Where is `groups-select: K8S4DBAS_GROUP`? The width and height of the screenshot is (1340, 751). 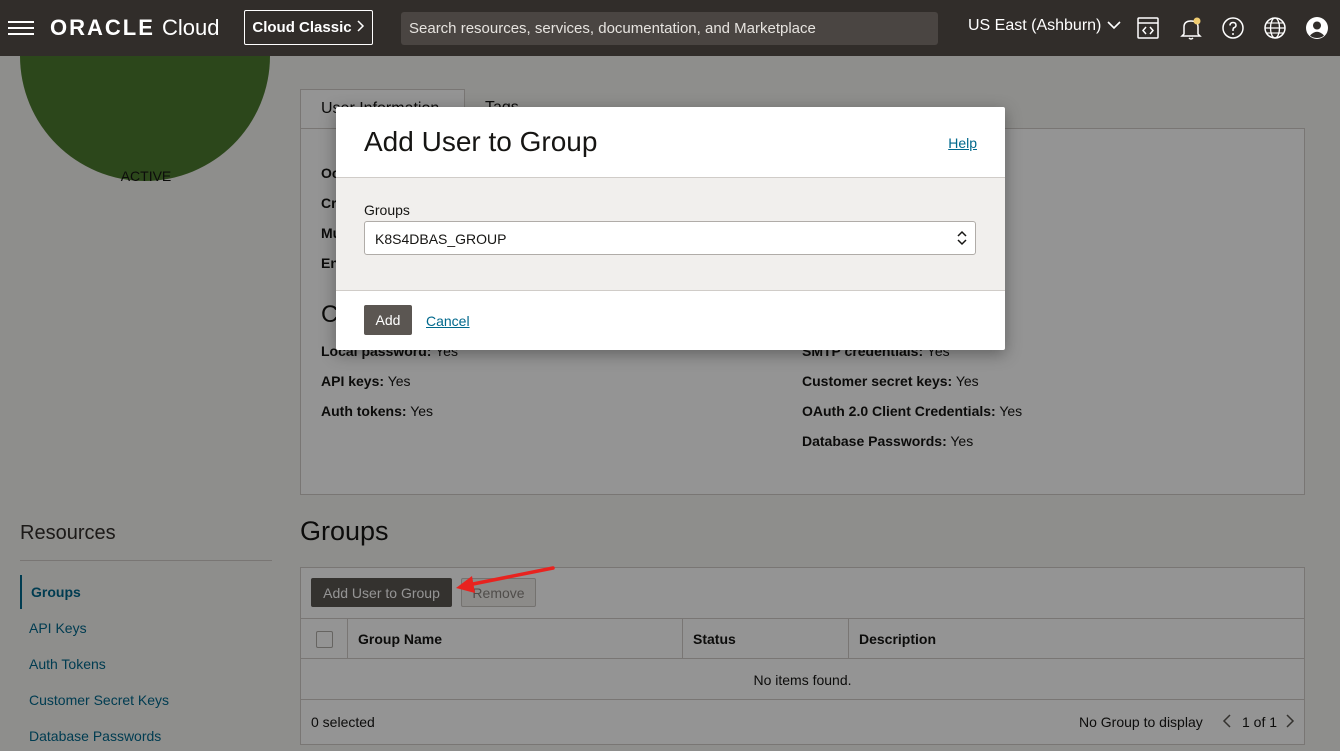 groups-select: K8S4DBAS_GROUP is located at coordinates (670, 238).